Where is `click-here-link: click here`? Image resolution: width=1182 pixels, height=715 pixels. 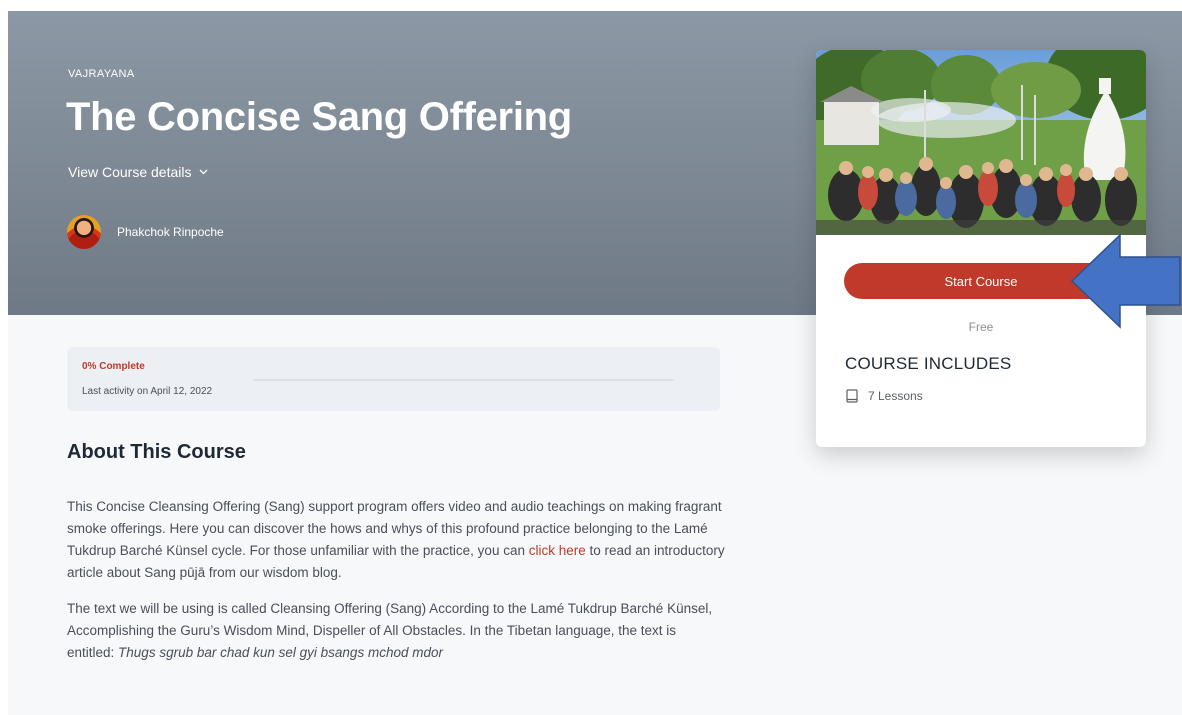 click-here-link: click here is located at coordinates (557, 550).